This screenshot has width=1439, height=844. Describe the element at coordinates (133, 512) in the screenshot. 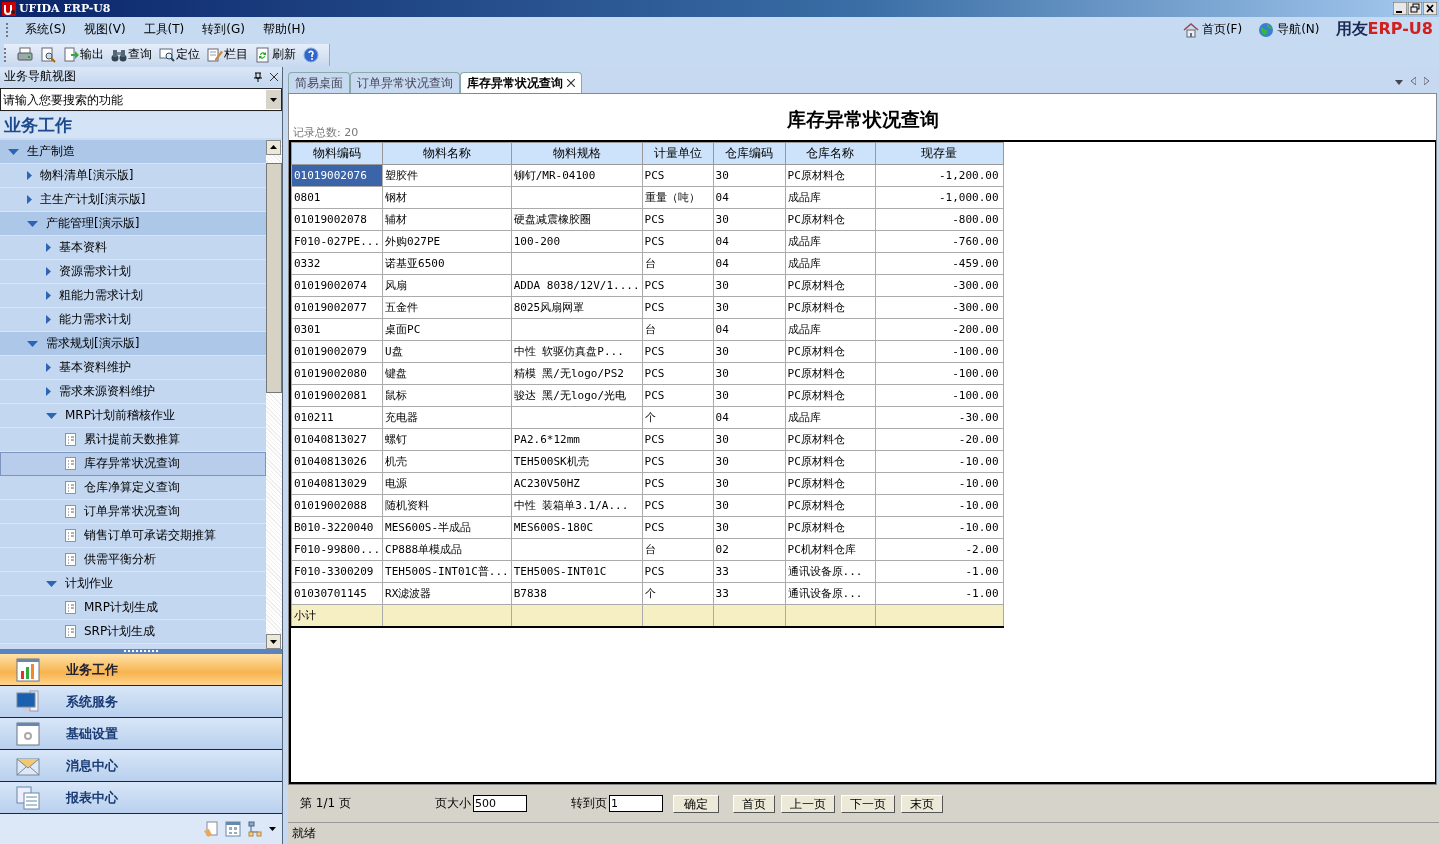

I see `tree-item: 订单异常状况查询` at that location.